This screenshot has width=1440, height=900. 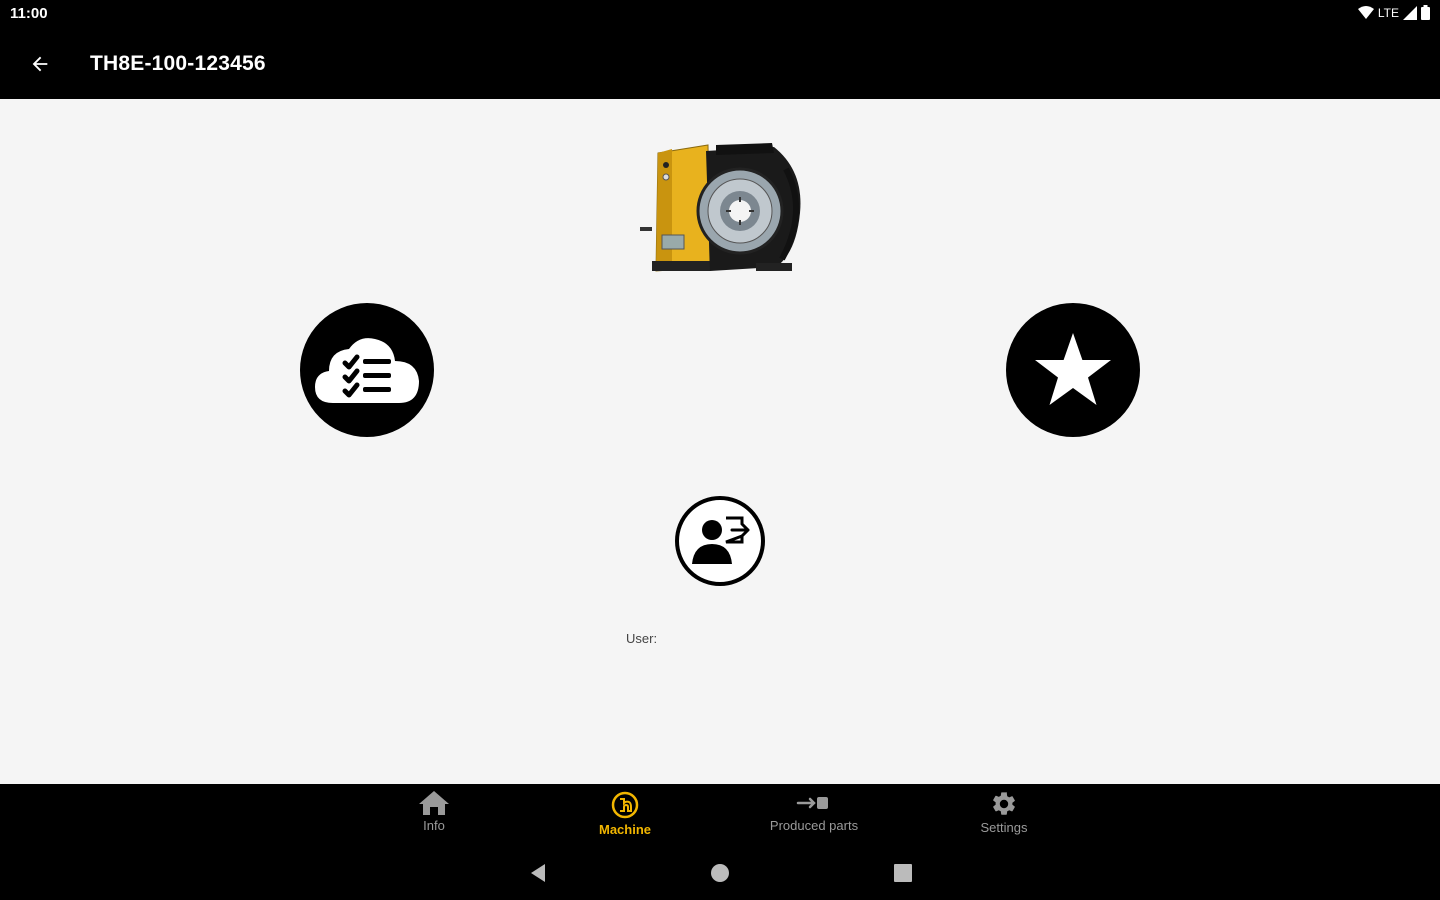 What do you see at coordinates (1410, 12) in the screenshot?
I see `signal-icon` at bounding box center [1410, 12].